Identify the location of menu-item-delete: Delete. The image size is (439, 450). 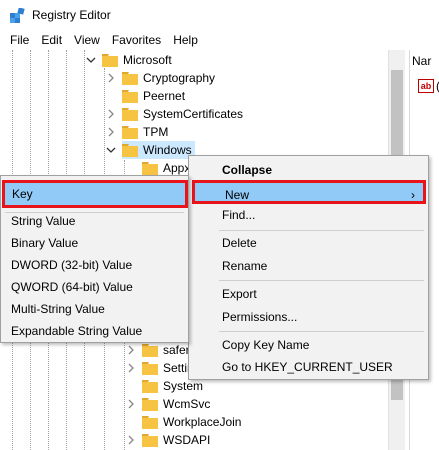
(308, 243).